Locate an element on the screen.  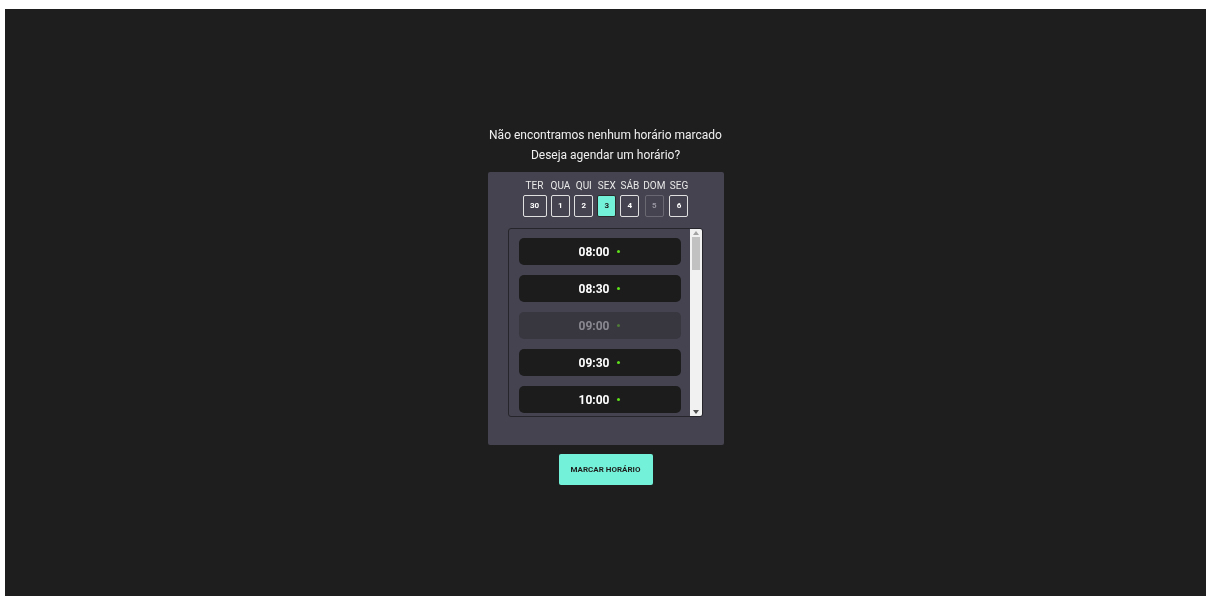
weekday-label: QUI is located at coordinates (583, 186).